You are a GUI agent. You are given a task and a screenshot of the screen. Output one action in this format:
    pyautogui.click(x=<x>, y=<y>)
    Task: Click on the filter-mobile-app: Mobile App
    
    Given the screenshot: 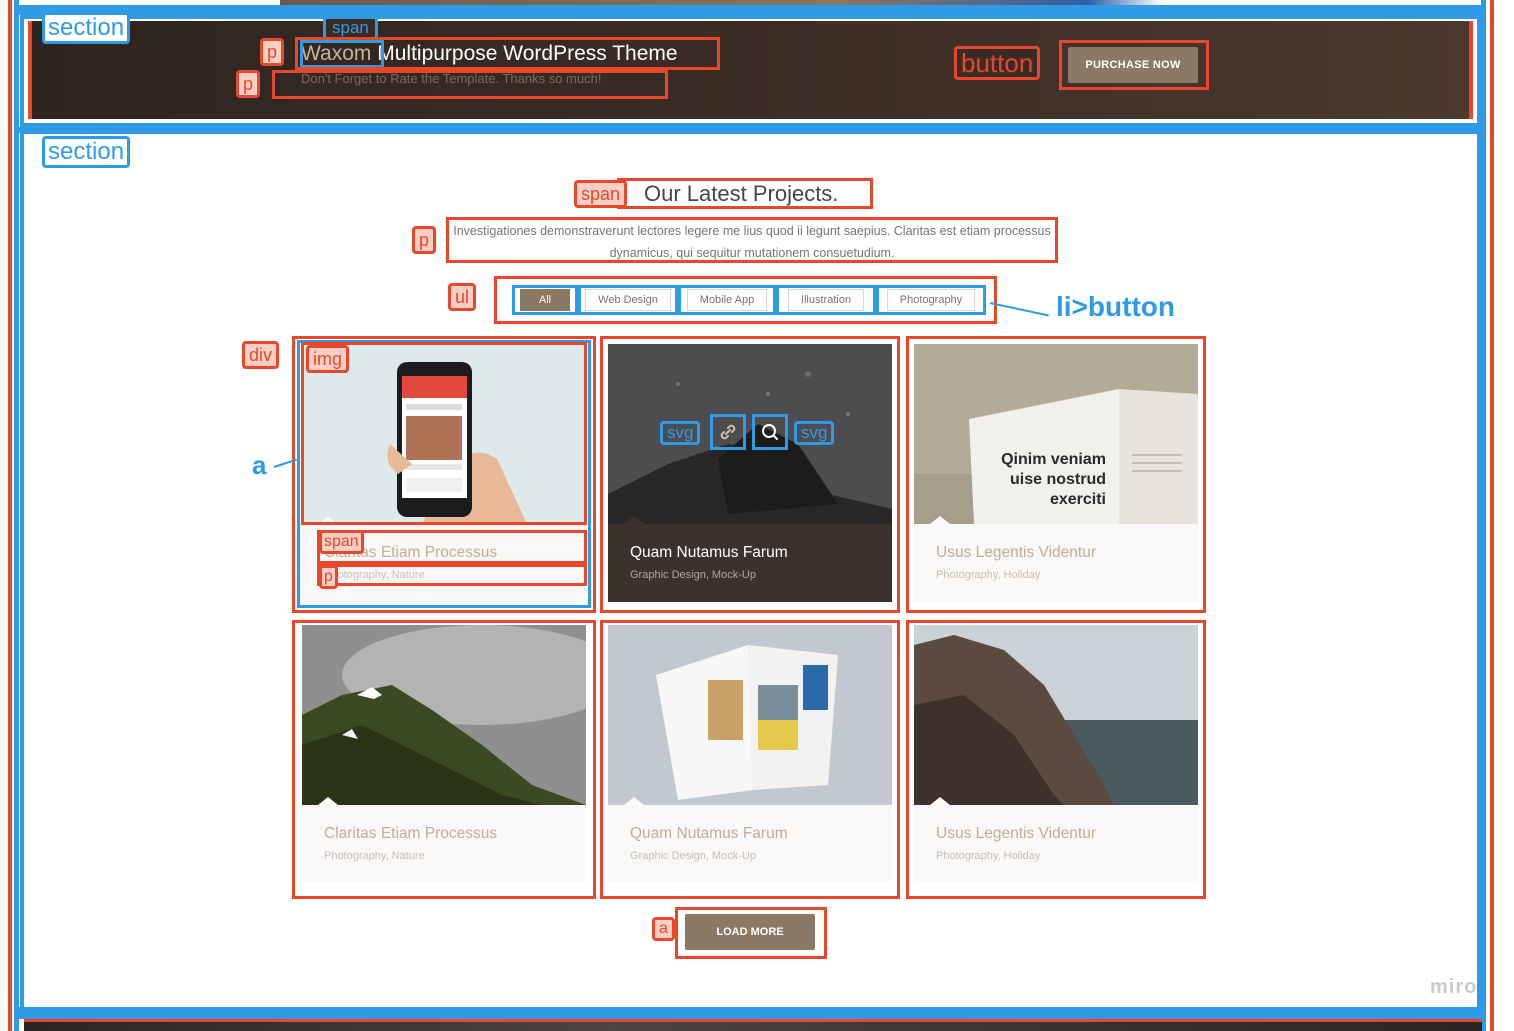 What is the action you would take?
    pyautogui.click(x=727, y=300)
    